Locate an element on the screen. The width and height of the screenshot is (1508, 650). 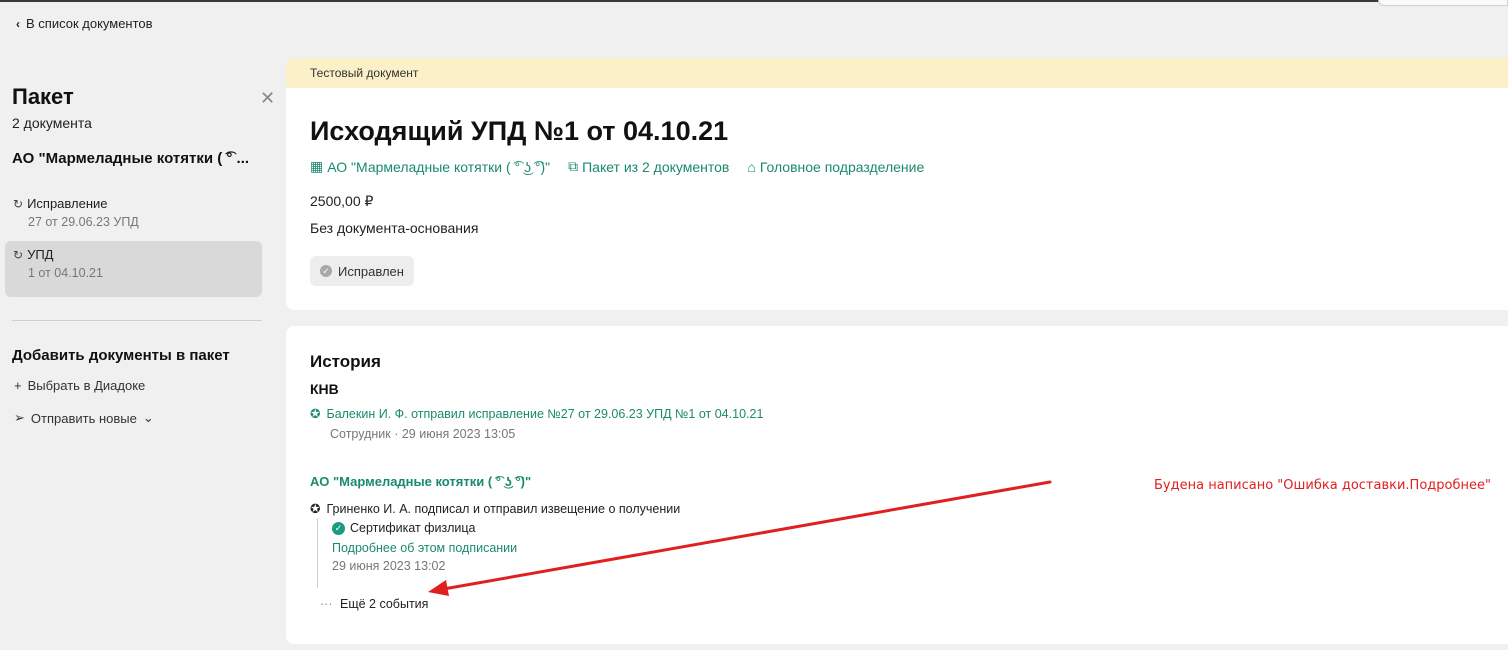
choose-in-diadoc-button: + Выбрать в Диадоке is located at coordinates (79, 385).